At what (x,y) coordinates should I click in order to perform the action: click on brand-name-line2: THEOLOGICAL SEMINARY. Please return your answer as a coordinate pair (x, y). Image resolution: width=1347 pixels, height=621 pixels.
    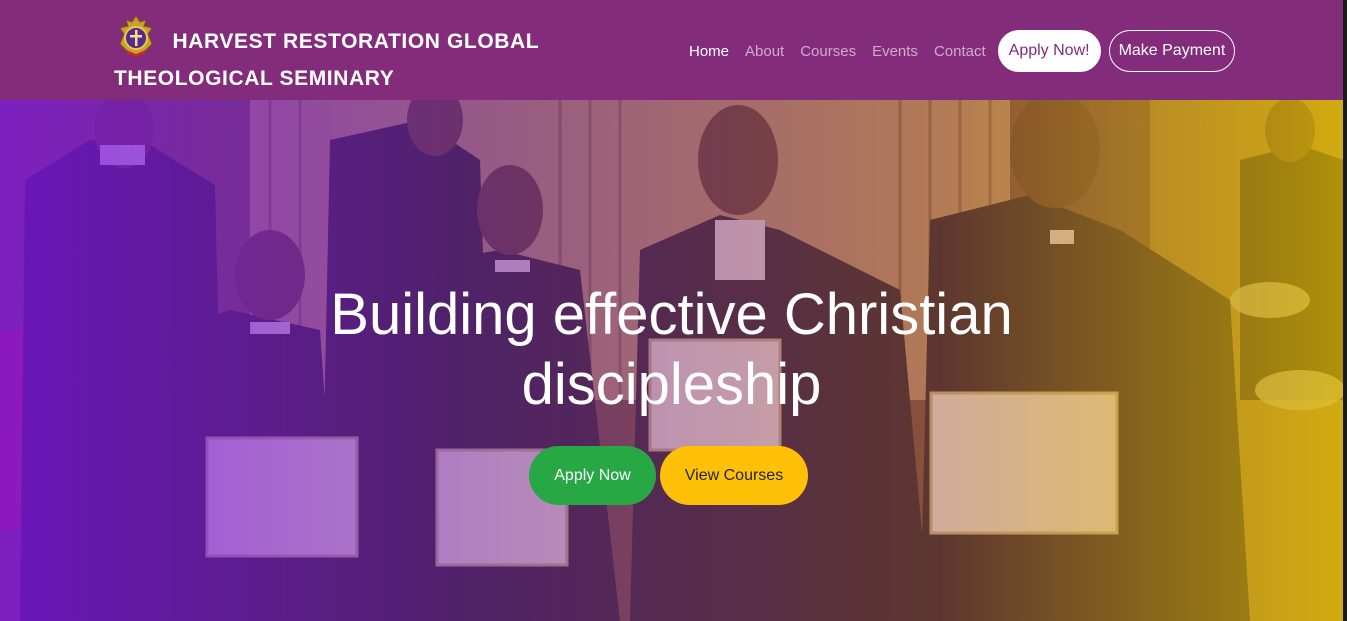
    Looking at the image, I should click on (334, 78).